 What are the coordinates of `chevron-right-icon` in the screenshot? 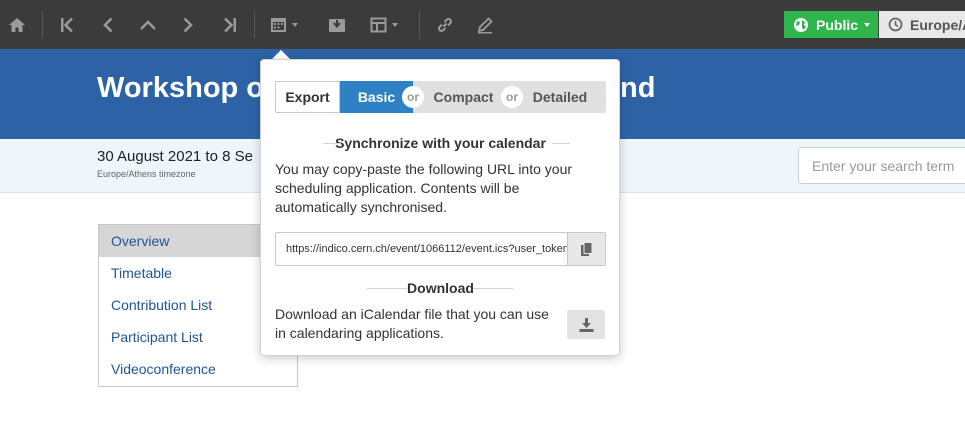 It's located at (188, 24).